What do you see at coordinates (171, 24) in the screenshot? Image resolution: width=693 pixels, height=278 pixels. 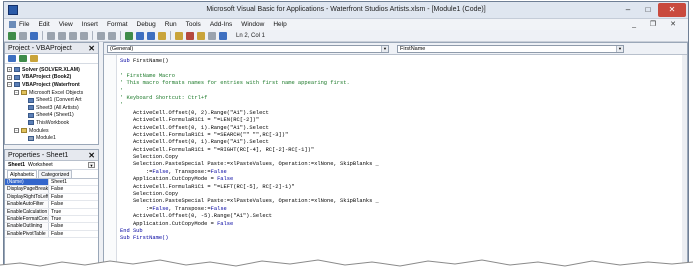 I see `menu-item-run: Run` at bounding box center [171, 24].